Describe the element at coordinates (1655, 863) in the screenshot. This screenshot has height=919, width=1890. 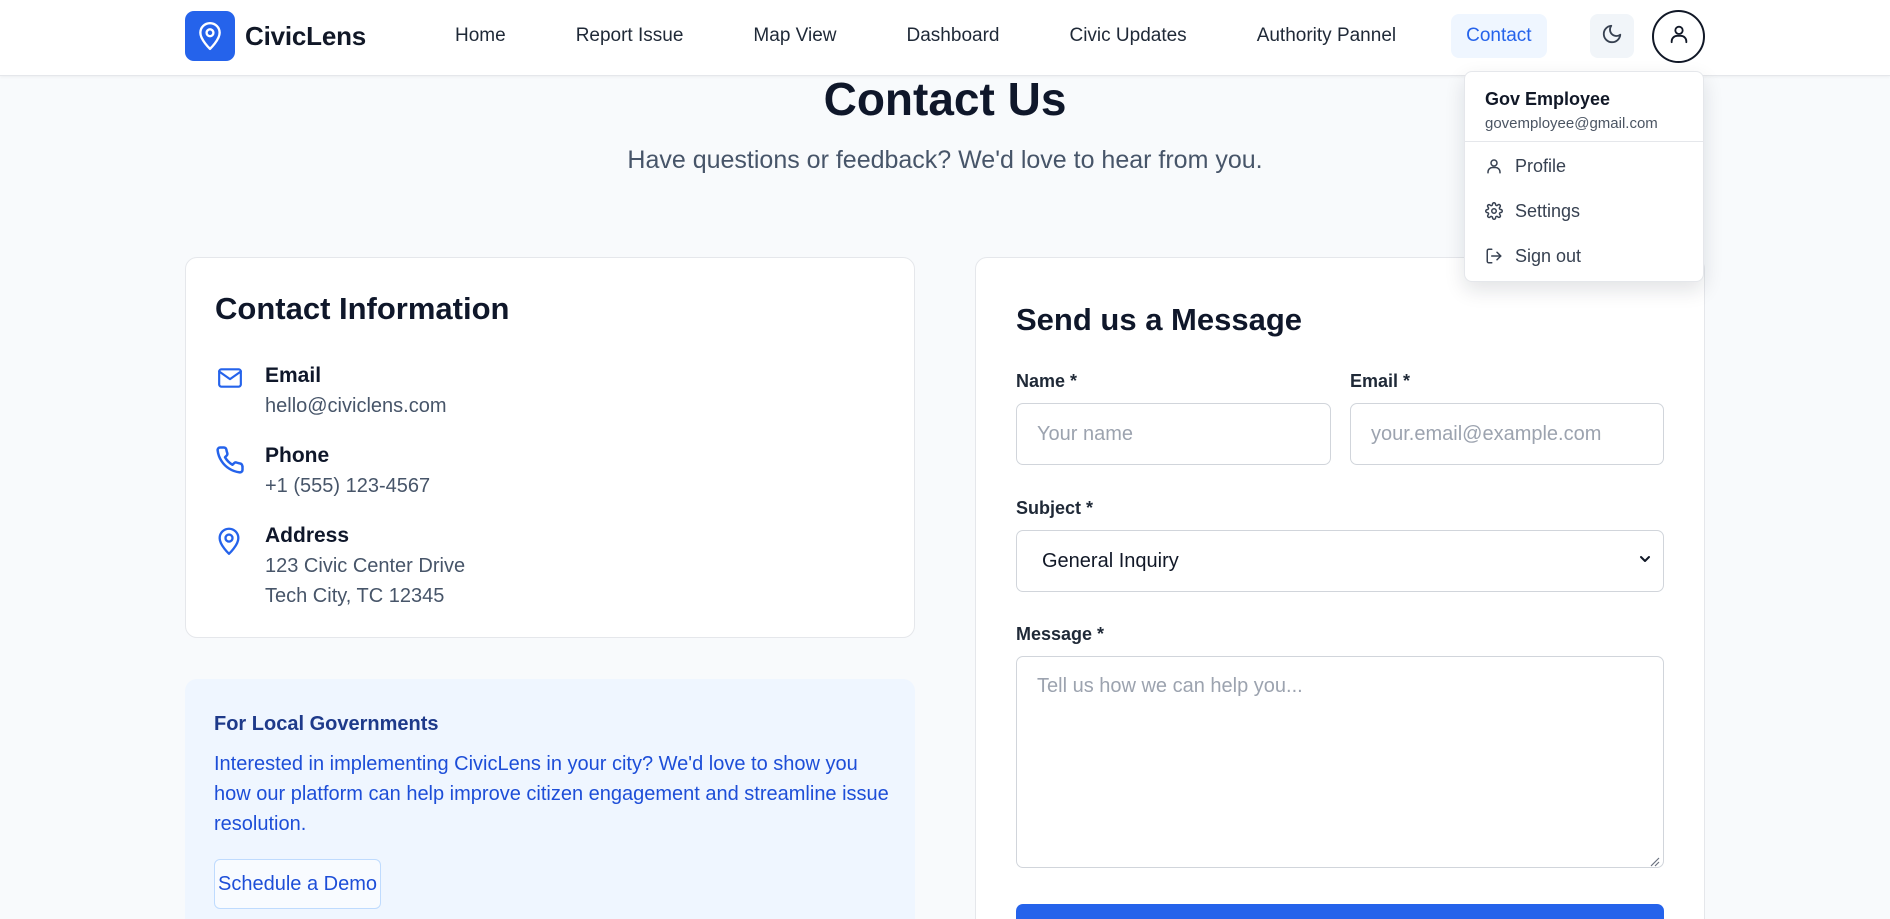
I see `resize-handle-icon` at that location.